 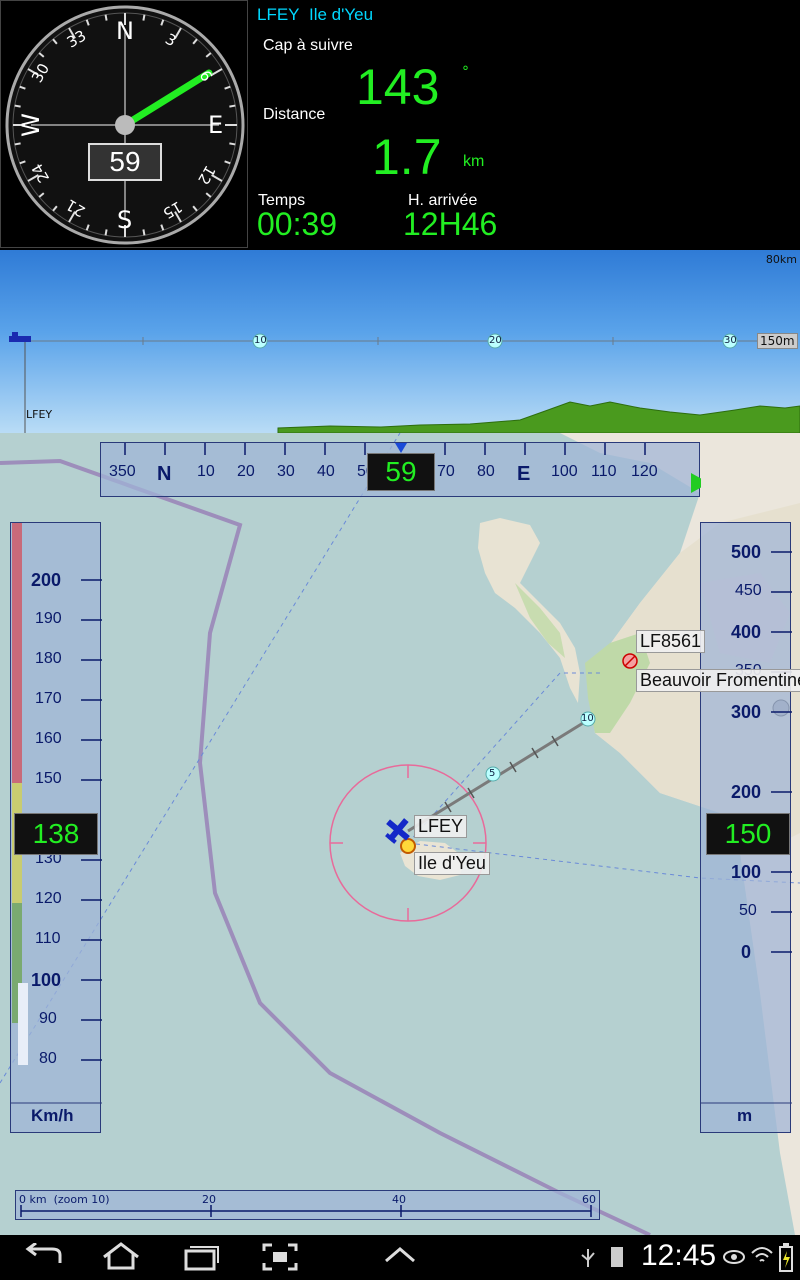 What do you see at coordinates (209, 1199) in the screenshot?
I see `scale-label-20: 20` at bounding box center [209, 1199].